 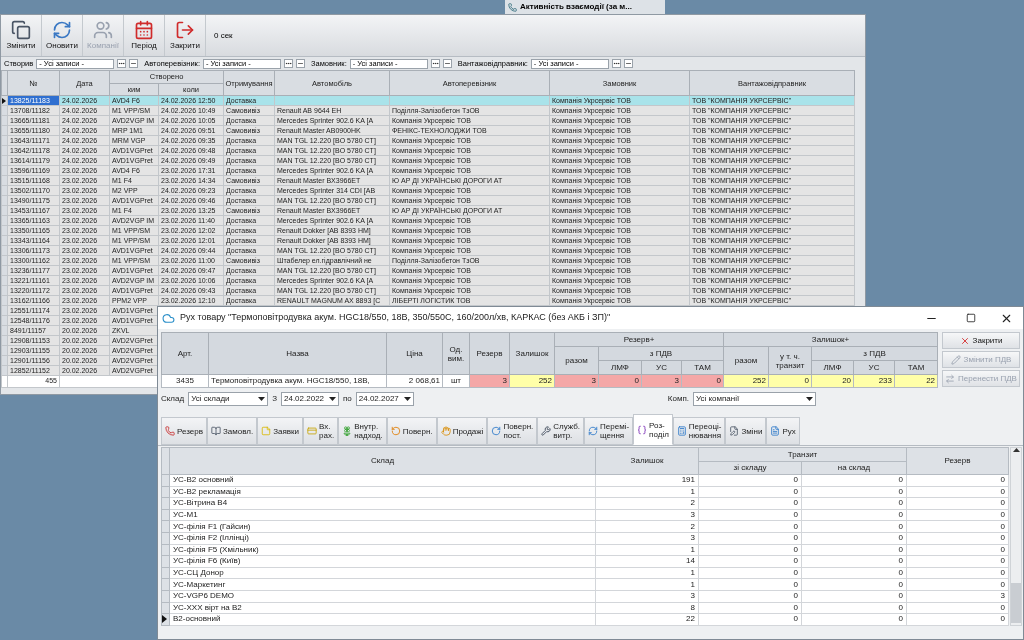 I want to click on table-cell: 14, so click(x=647, y=561).